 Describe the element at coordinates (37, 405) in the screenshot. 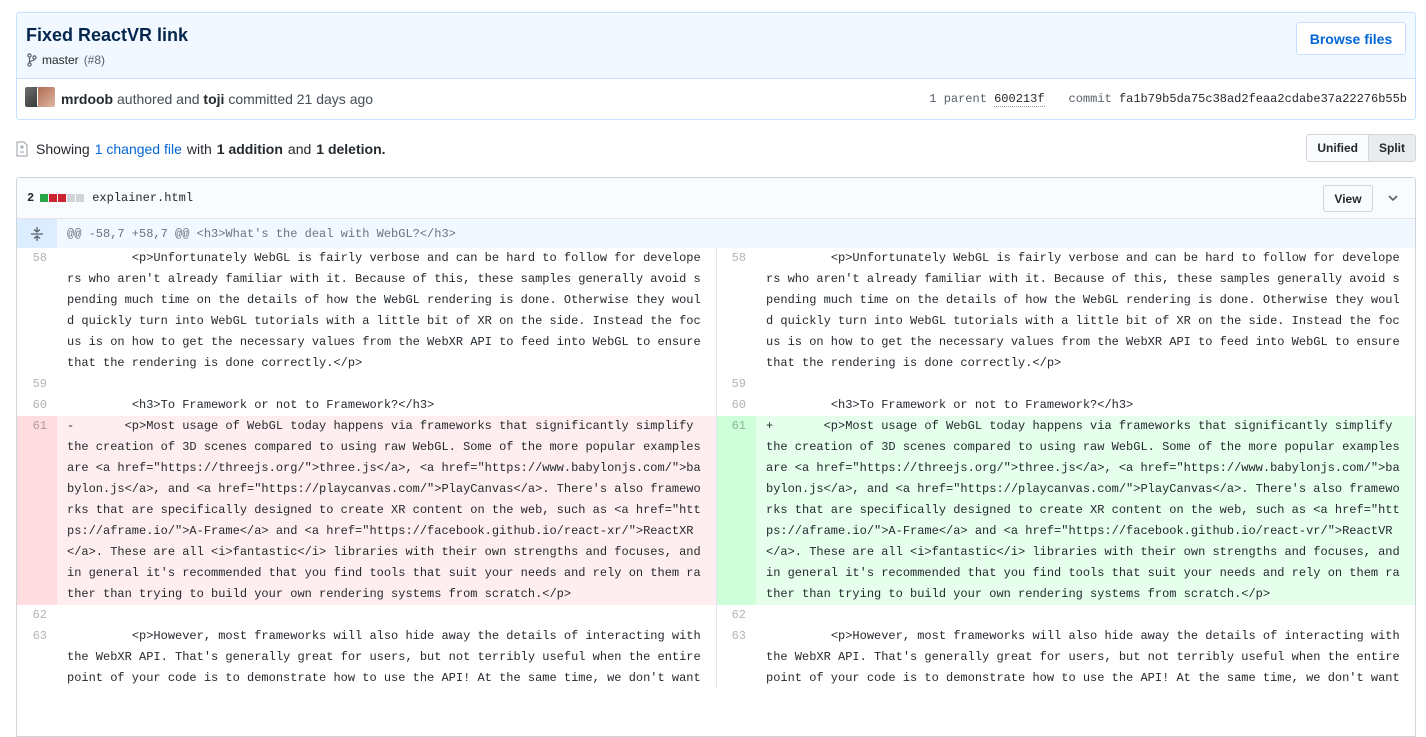

I see `line-number-left: 60` at that location.